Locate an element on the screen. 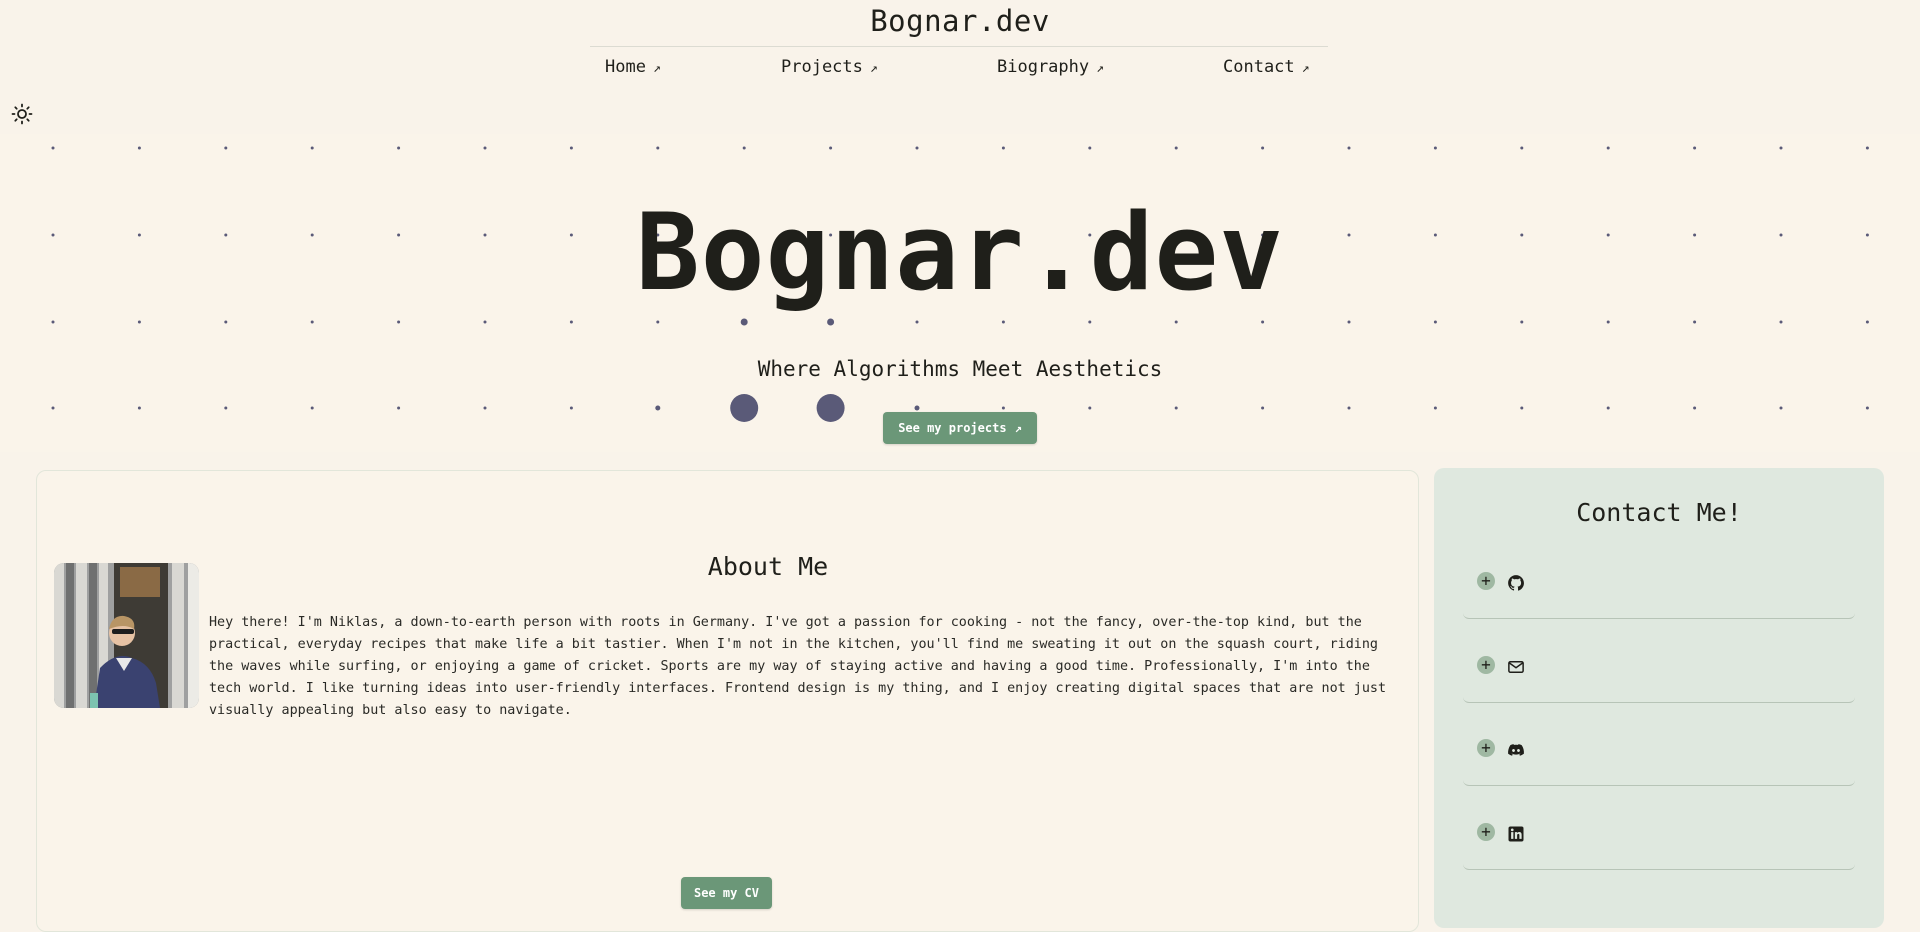 The image size is (1920, 932). main-nav: Home ↗ Projects ↗ Biography ↗ Contact ↗ is located at coordinates (959, 63).